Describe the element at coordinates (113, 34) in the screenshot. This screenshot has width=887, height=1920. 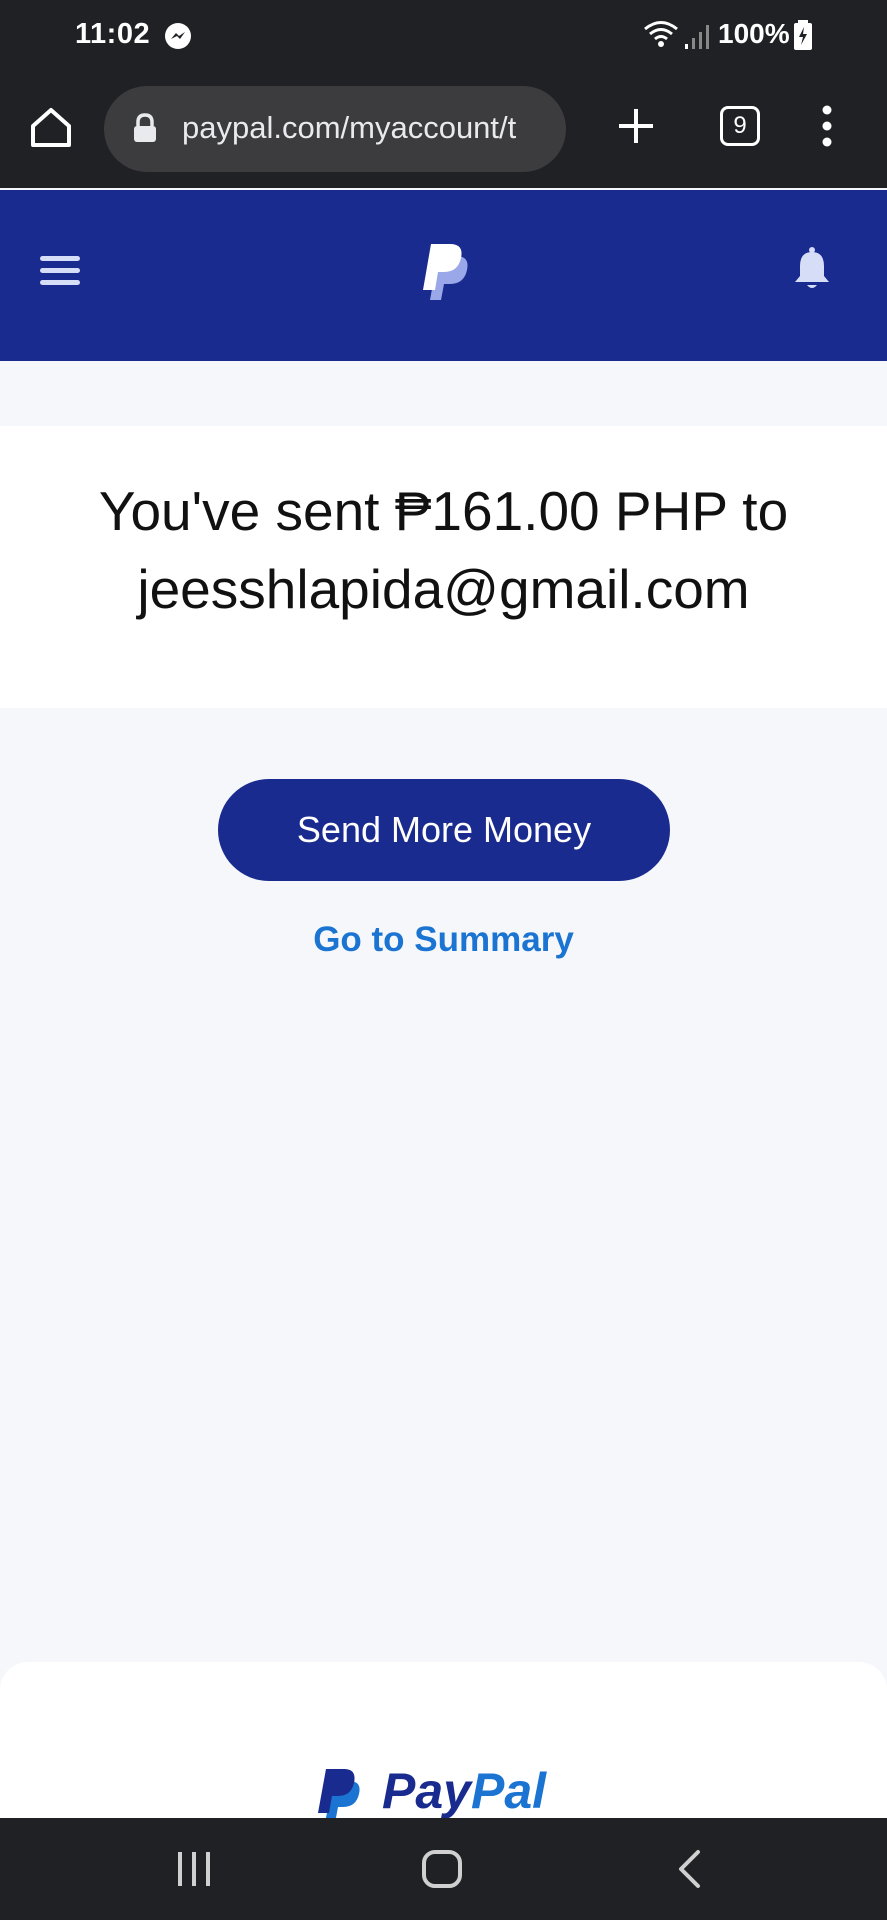
I see `status-time: 11:02` at that location.